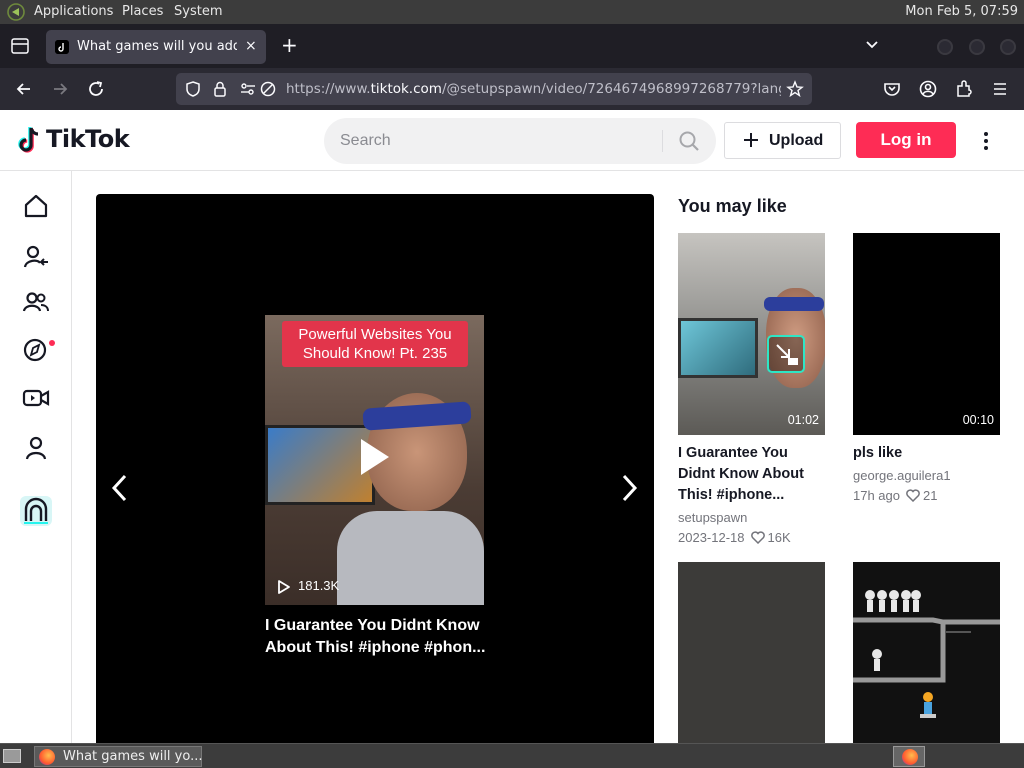 The image size is (1024, 768). Describe the element at coordinates (284, 587) in the screenshot. I see `play-outline-icon` at that location.